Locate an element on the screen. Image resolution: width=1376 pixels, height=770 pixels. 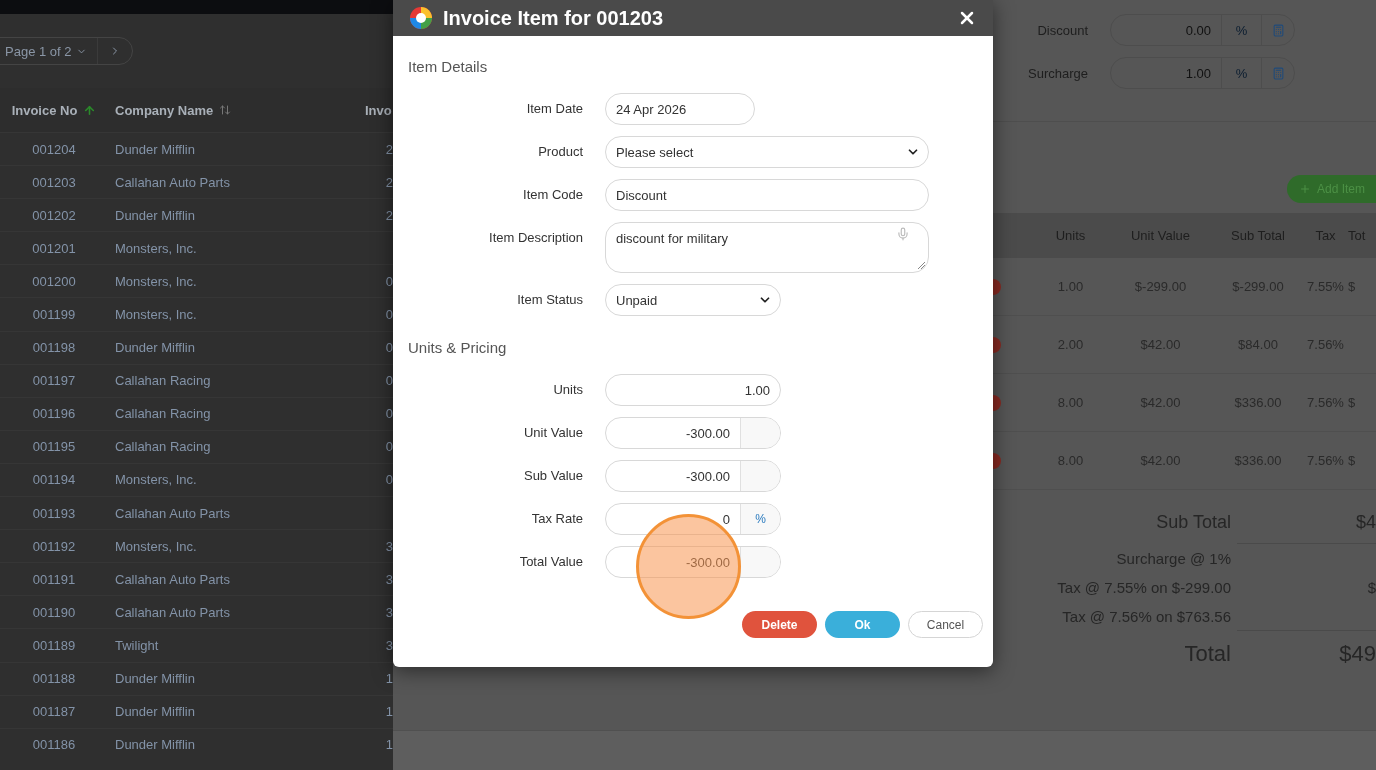
resize-grip-icon is located at coordinates (921, 265).